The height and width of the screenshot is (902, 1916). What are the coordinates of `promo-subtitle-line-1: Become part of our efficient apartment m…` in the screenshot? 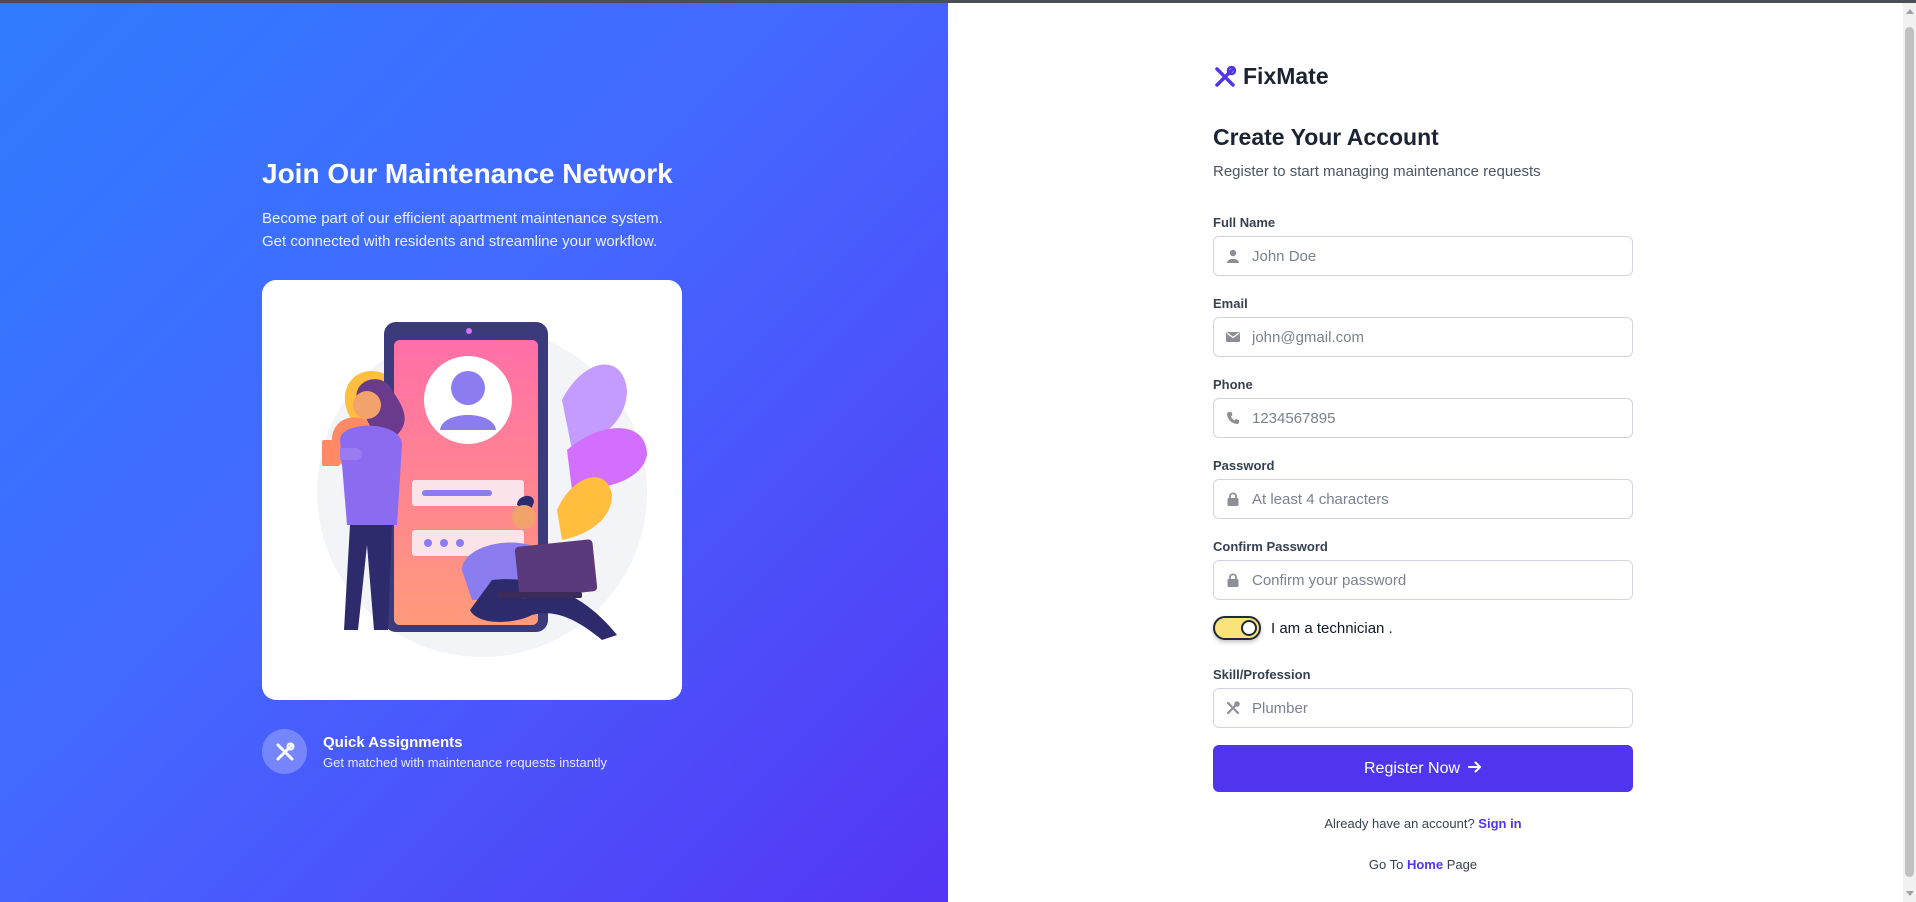 It's located at (462, 218).